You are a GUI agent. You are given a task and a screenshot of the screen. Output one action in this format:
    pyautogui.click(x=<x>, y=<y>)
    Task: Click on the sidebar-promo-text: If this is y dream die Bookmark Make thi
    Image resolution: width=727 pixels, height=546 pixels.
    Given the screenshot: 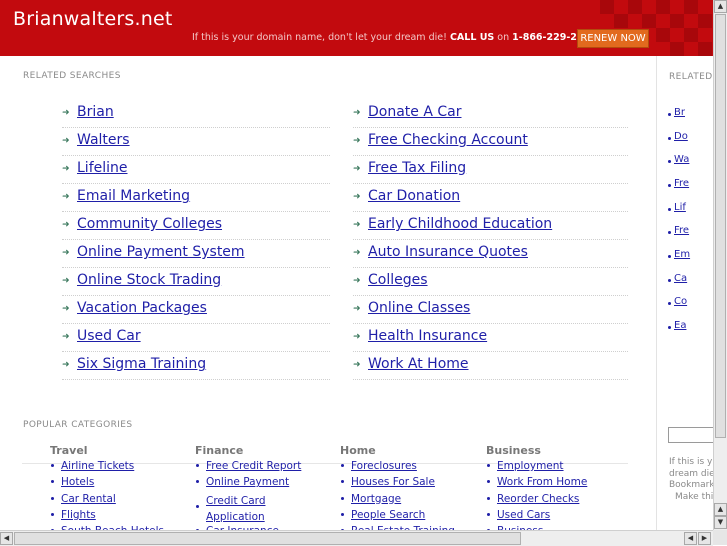 What is the action you would take?
    pyautogui.click(x=691, y=480)
    